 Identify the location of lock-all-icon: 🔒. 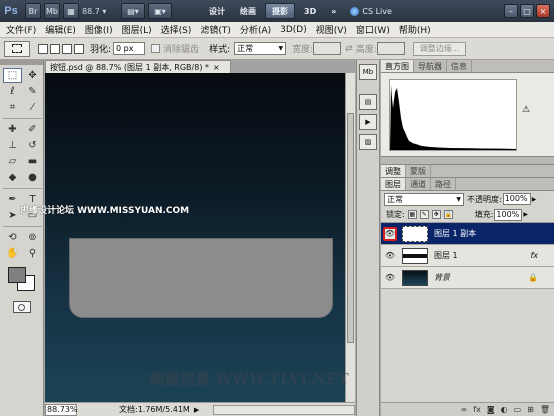
(448, 214).